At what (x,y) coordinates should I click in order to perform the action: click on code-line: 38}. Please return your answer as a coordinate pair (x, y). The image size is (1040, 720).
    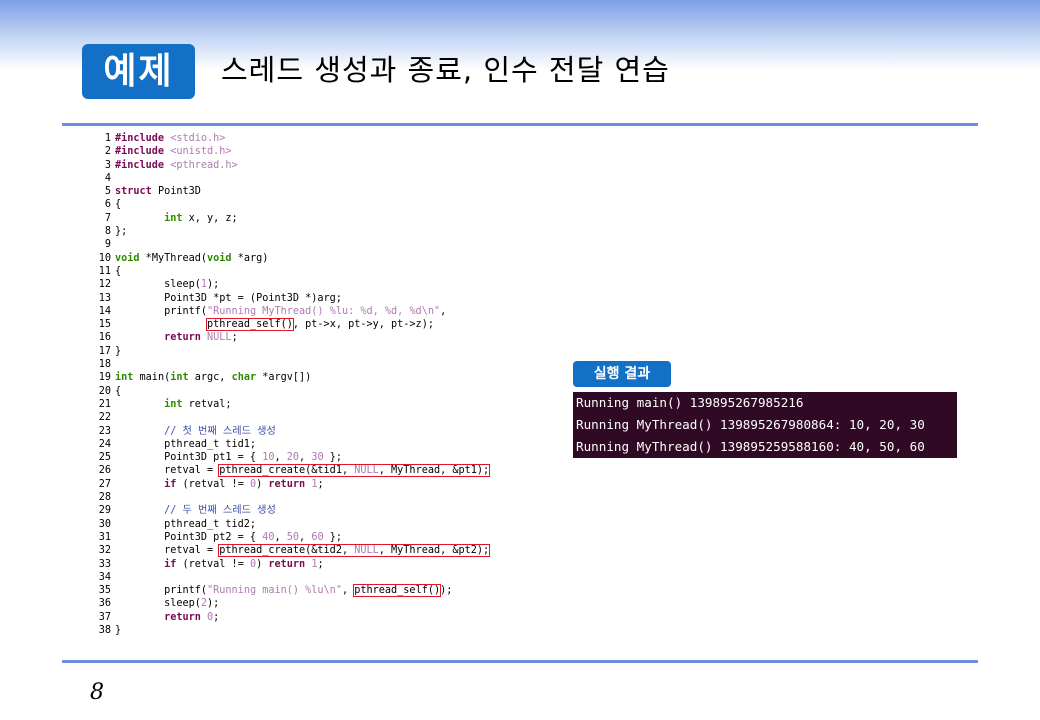
    Looking at the image, I should click on (312, 630).